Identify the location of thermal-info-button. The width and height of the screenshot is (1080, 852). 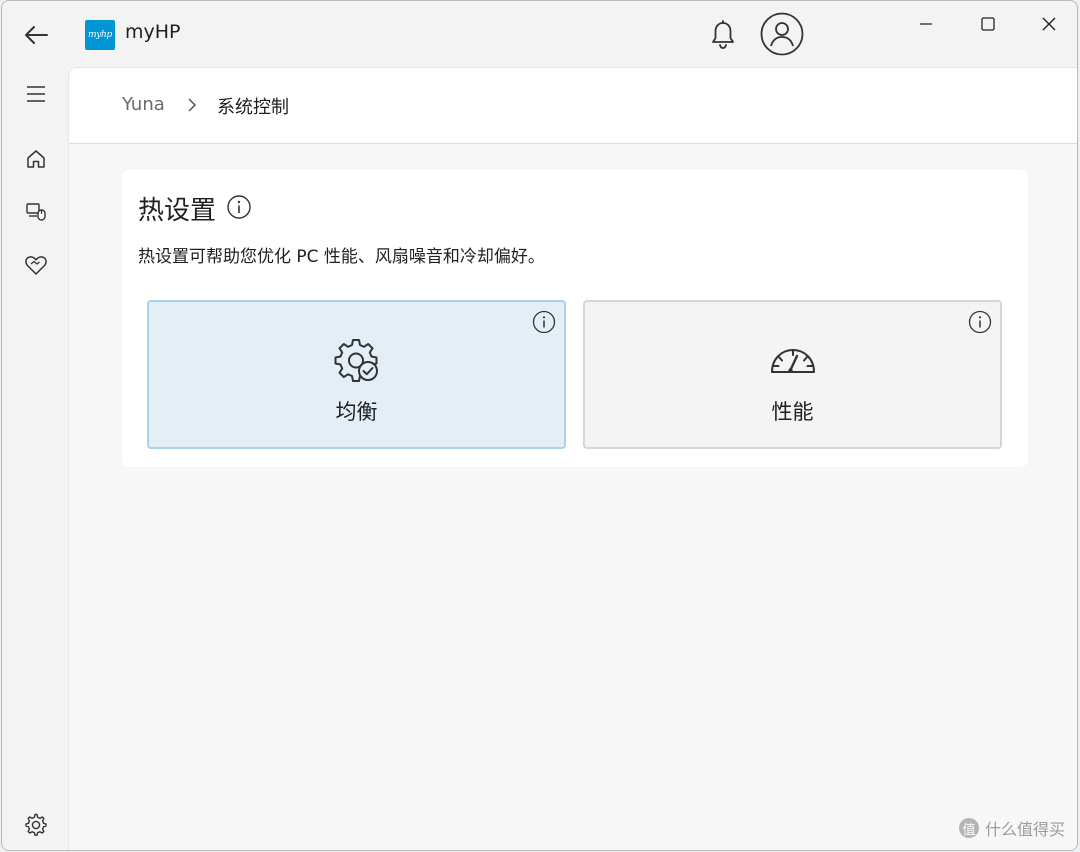
(239, 207).